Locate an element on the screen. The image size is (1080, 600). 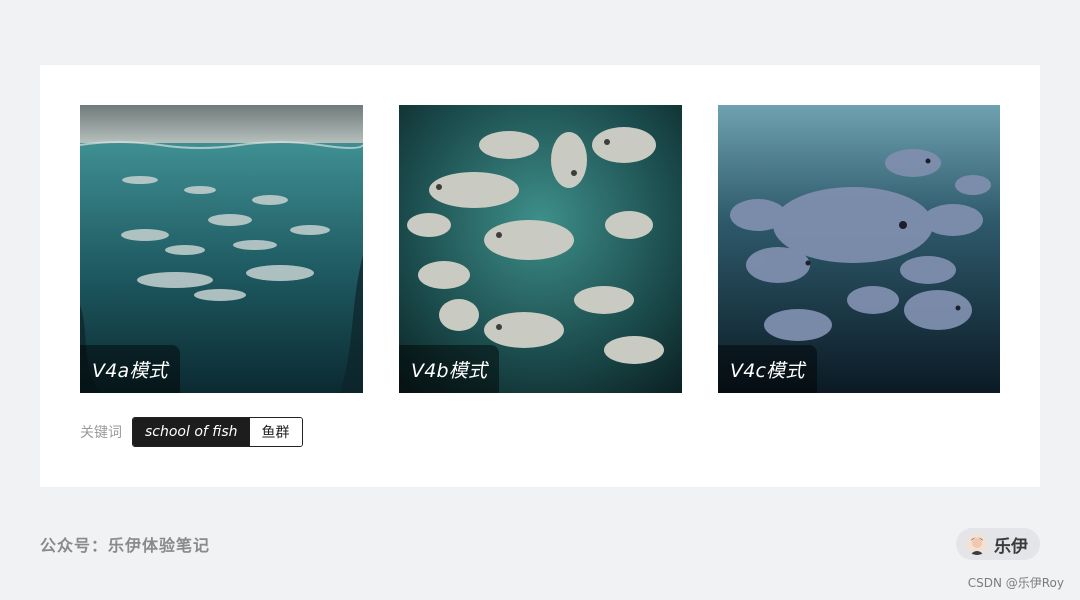
keyword-english: school of fish is located at coordinates (191, 432).